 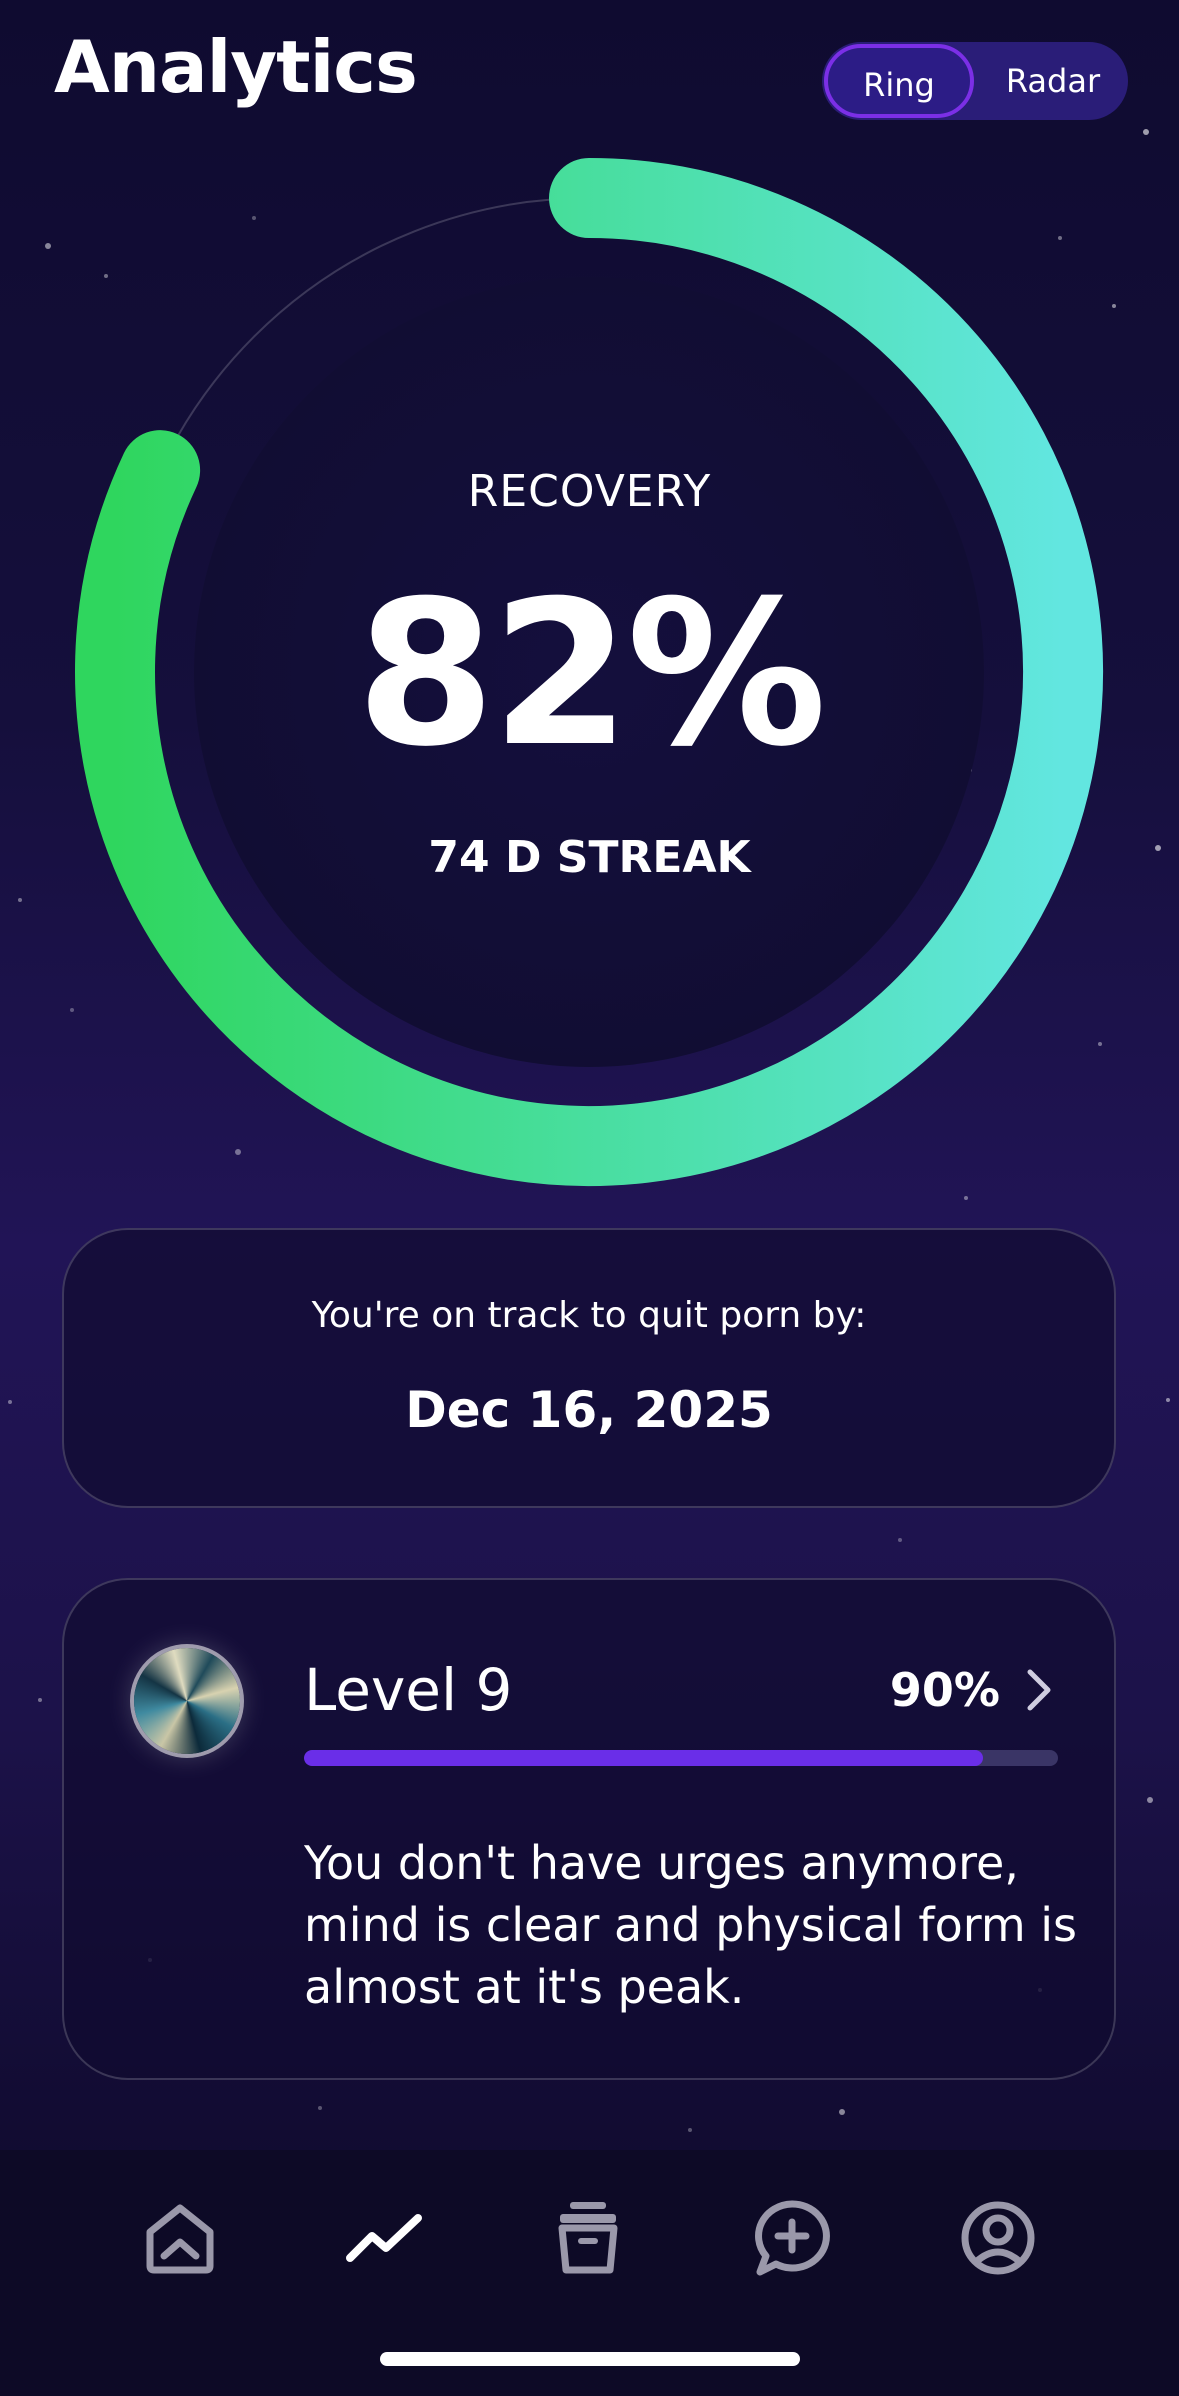 What do you see at coordinates (1053, 81) in the screenshot?
I see `radar-toggle-button: Radar` at bounding box center [1053, 81].